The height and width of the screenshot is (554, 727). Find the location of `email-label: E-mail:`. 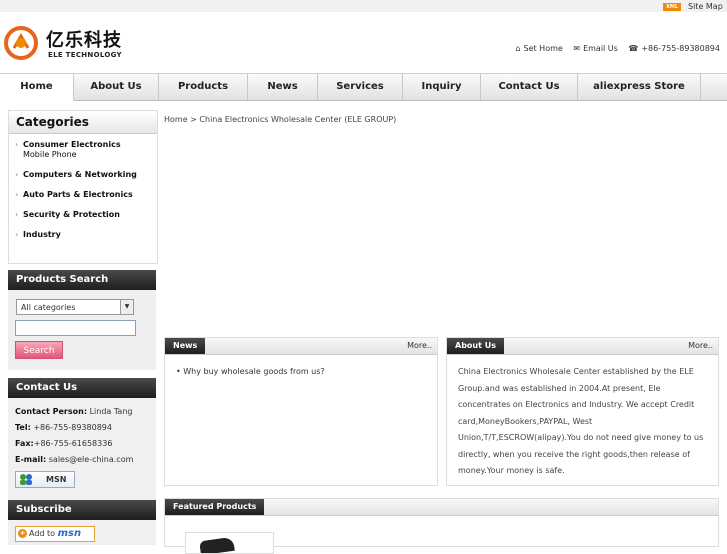

email-label: E-mail: is located at coordinates (31, 459).